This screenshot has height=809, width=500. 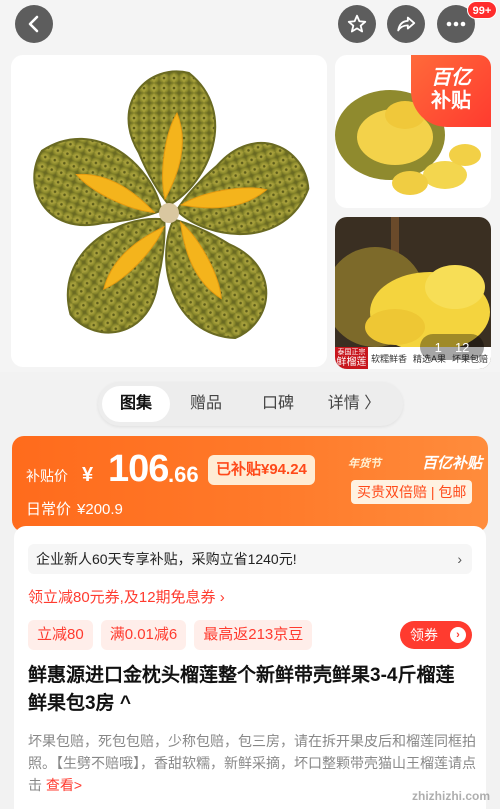 I want to click on subsidy-badge-line1: 百亿, so click(x=451, y=78).